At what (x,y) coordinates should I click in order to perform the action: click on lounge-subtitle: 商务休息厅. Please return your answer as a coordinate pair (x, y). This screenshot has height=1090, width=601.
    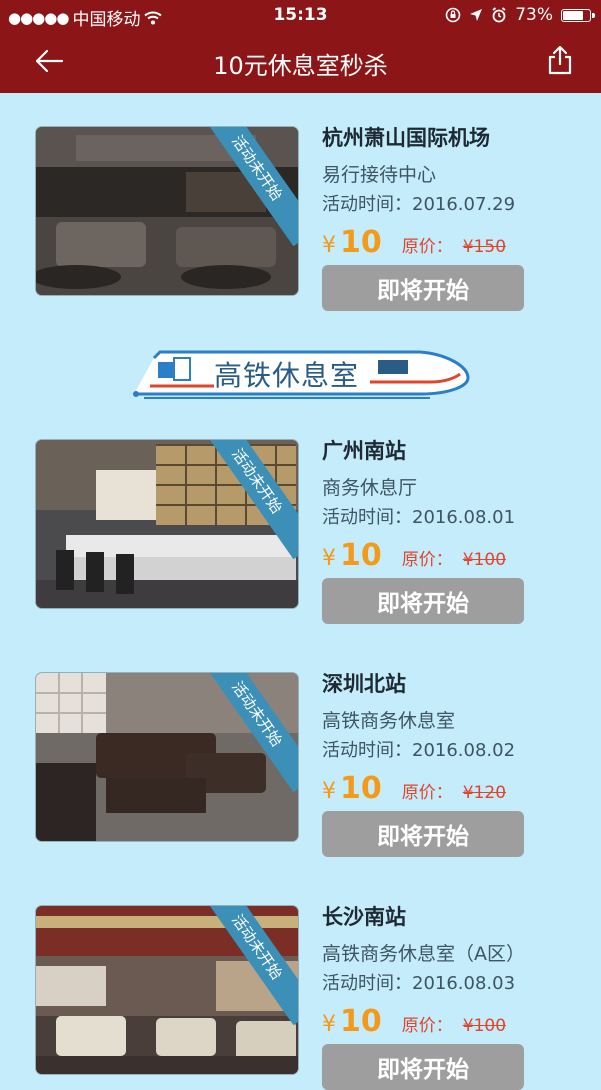
    Looking at the image, I should click on (370, 488).